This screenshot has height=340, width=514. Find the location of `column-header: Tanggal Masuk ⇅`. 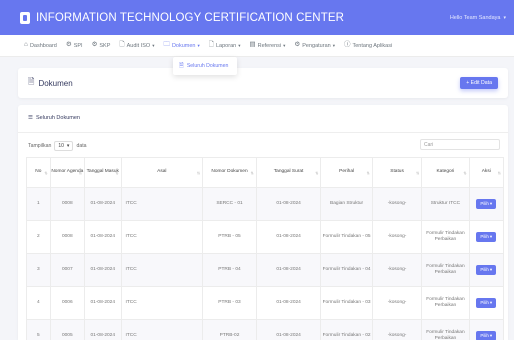

column-header: Tanggal Masuk ⇅ is located at coordinates (103, 172).